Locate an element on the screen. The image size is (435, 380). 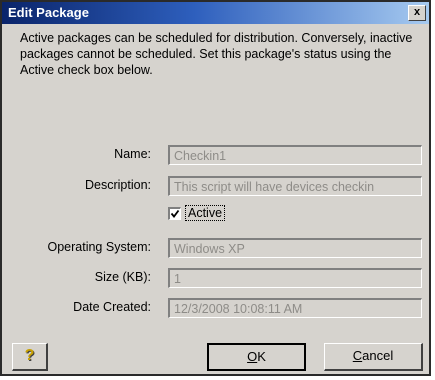
active-checkbox is located at coordinates (174, 213).